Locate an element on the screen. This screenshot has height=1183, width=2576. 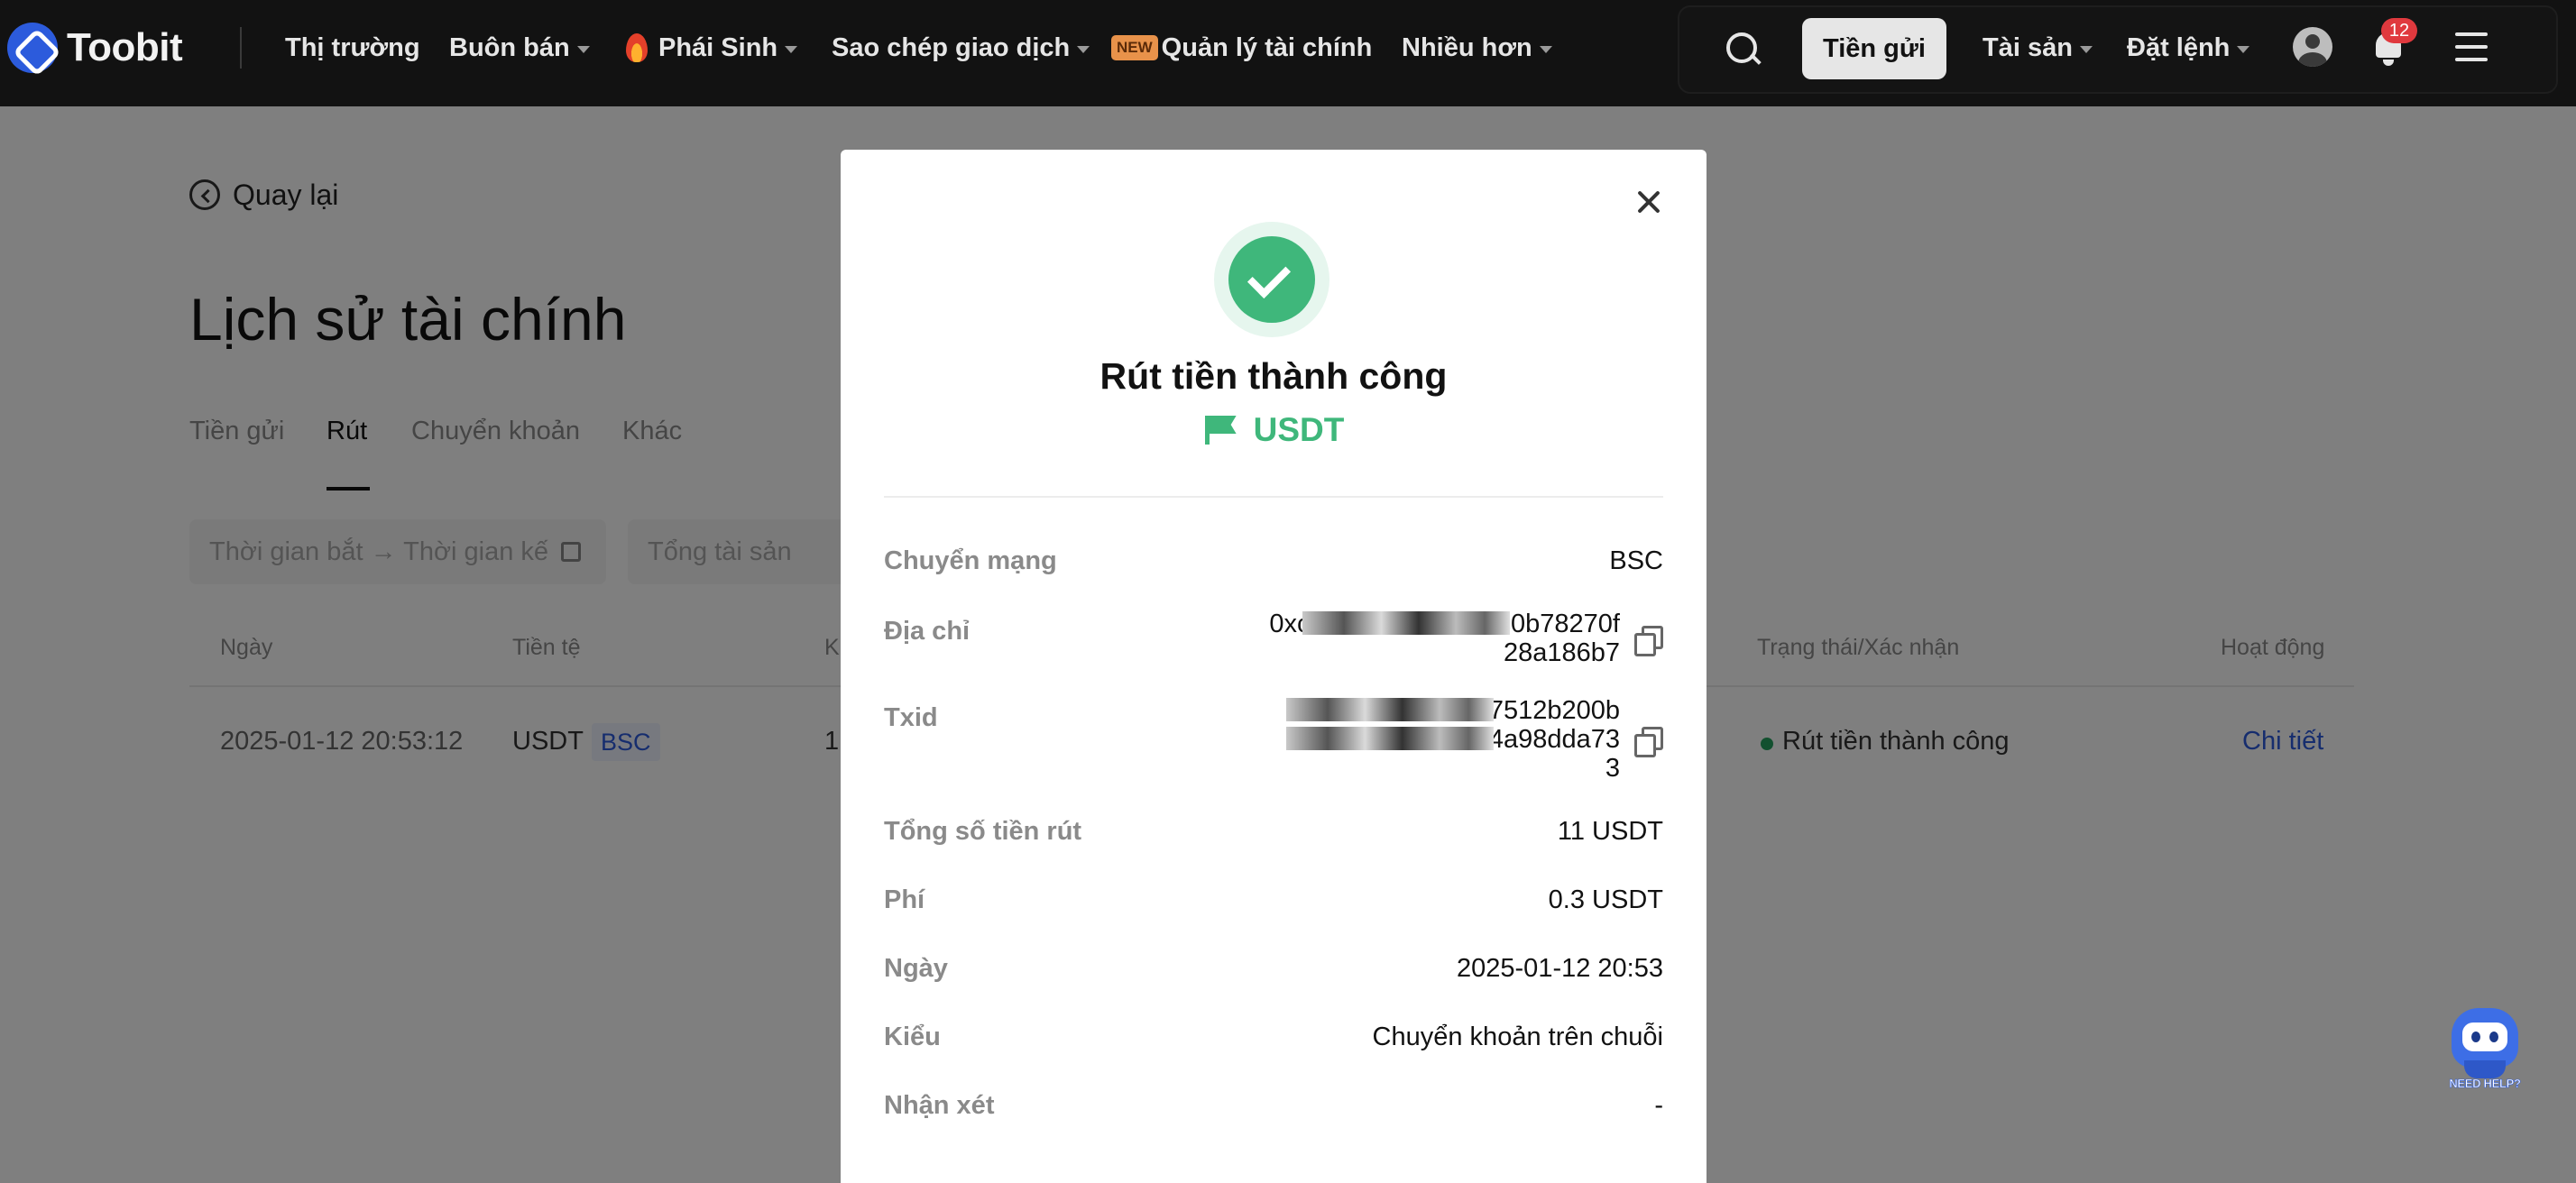
toobit-logo: Toobit is located at coordinates (95, 48).